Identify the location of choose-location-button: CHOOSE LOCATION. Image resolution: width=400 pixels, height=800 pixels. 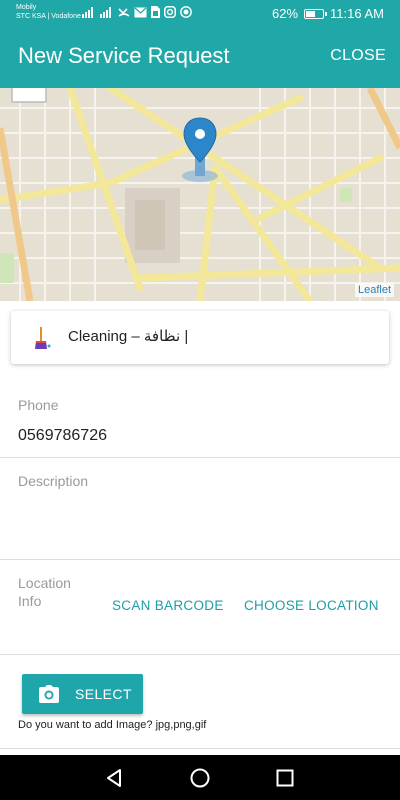
(311, 606).